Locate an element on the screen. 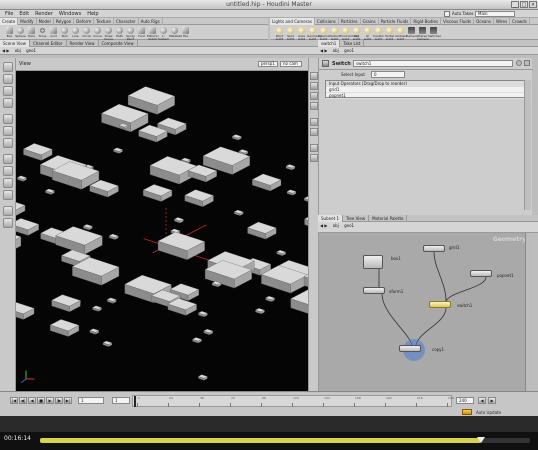  points-select-icon is located at coordinates (8, 159).